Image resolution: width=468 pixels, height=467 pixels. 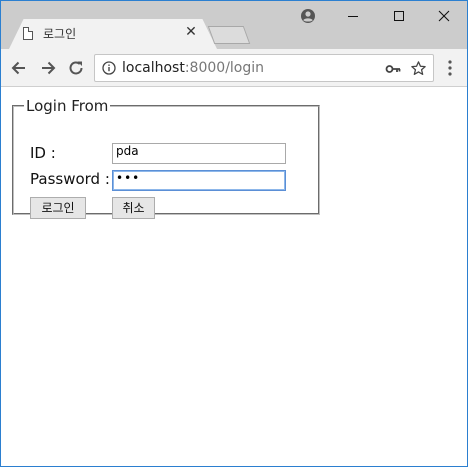 I want to click on login-legend: Login From, so click(x=67, y=106).